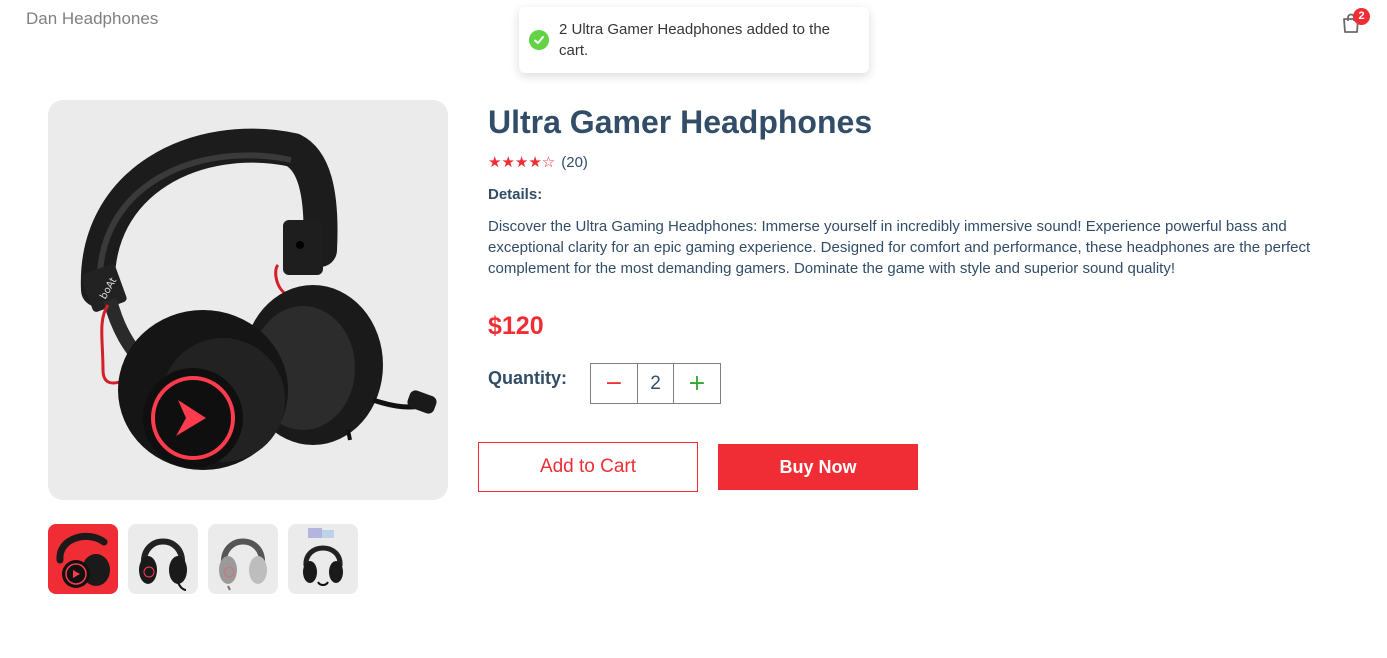 The image size is (1387, 658). Describe the element at coordinates (539, 40) in the screenshot. I see `check-circle-icon` at that location.